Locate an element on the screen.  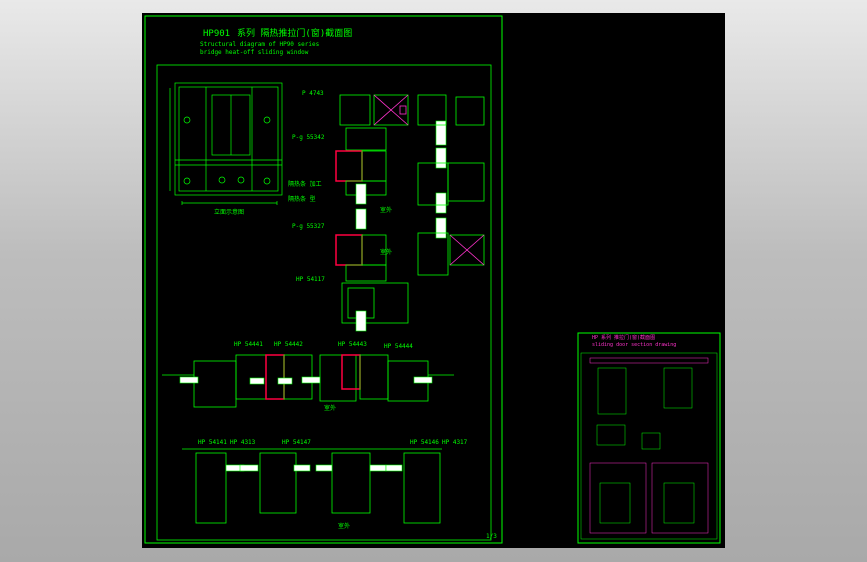
label-s2: HP 54442 is located at coordinates (288, 344).